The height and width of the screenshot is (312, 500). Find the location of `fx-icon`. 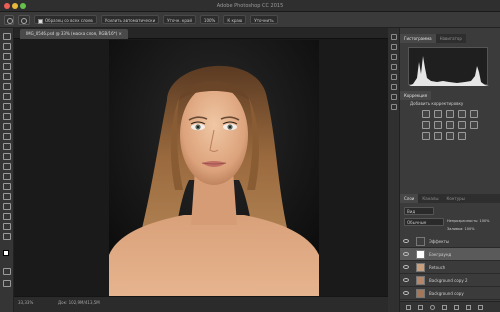

fx-icon is located at coordinates (420, 307).